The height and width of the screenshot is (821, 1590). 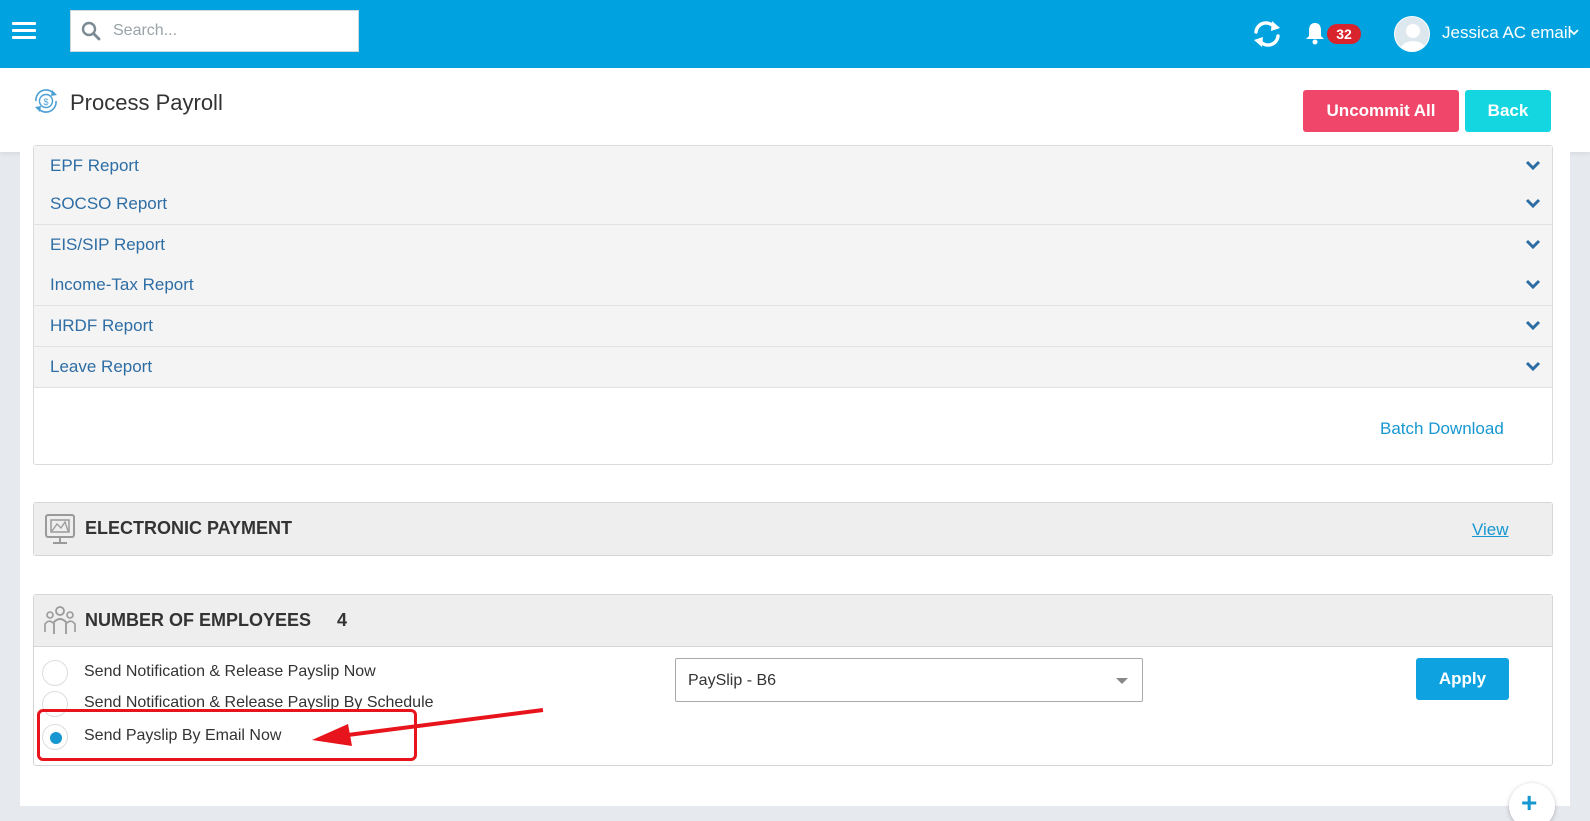 I want to click on batch-download-link: Batch Download, so click(x=1442, y=429).